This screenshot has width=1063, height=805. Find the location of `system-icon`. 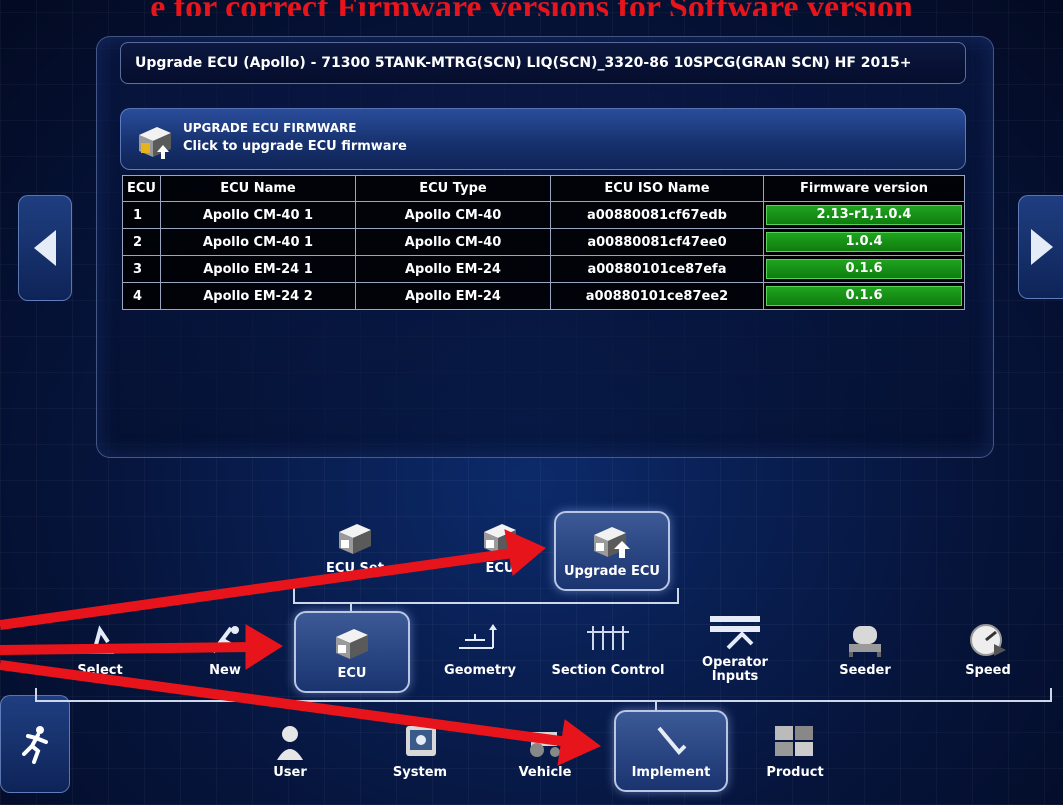

system-icon is located at coordinates (421, 741).